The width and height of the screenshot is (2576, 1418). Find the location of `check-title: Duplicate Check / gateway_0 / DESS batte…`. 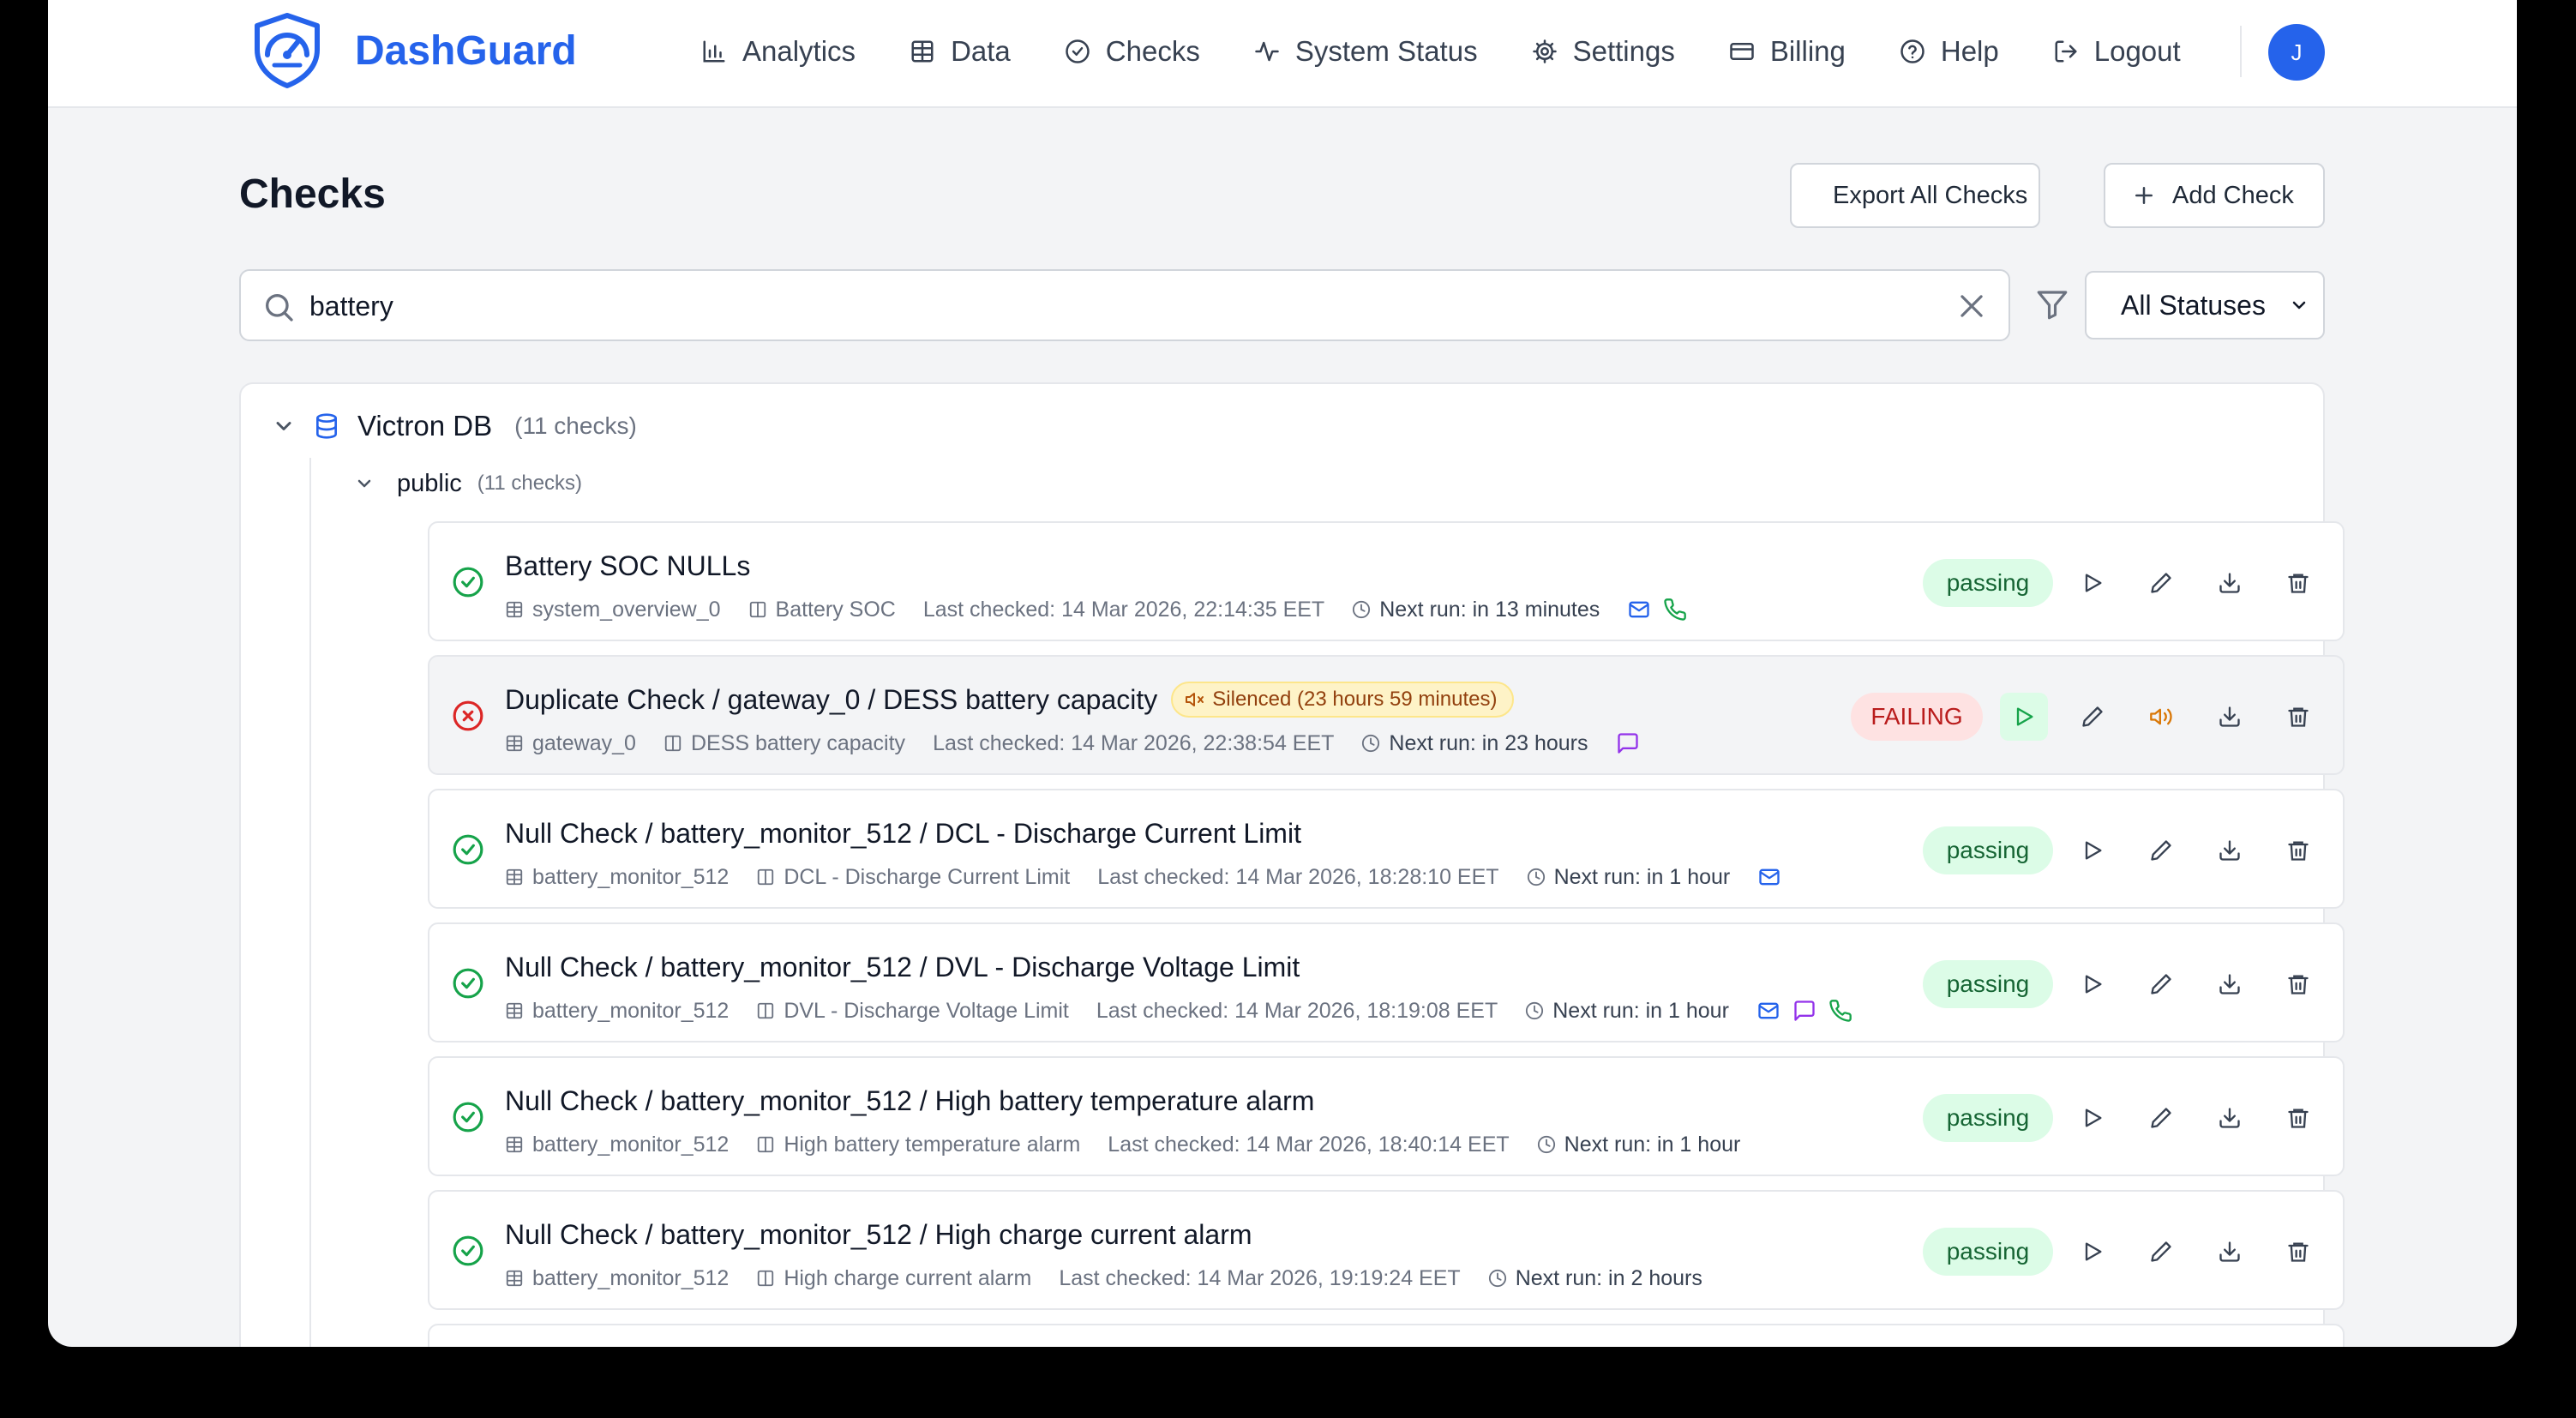

check-title: Duplicate Check / gateway_0 / DESS batte… is located at coordinates (831, 700).